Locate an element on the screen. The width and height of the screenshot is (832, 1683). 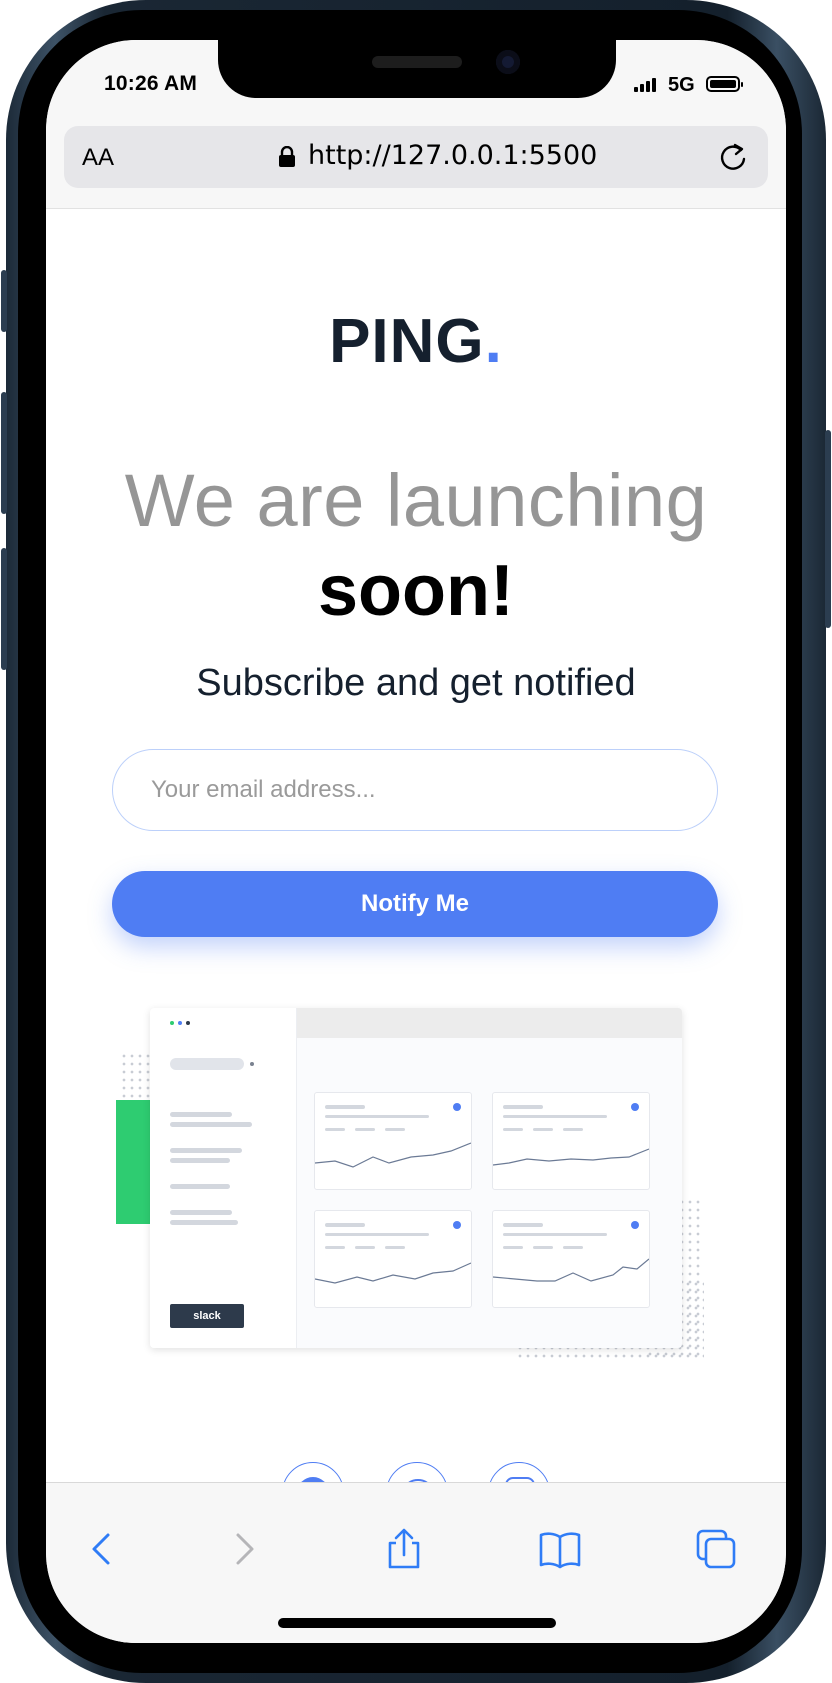
url-text: http://127.0.0.1:5500 is located at coordinates (452, 155).